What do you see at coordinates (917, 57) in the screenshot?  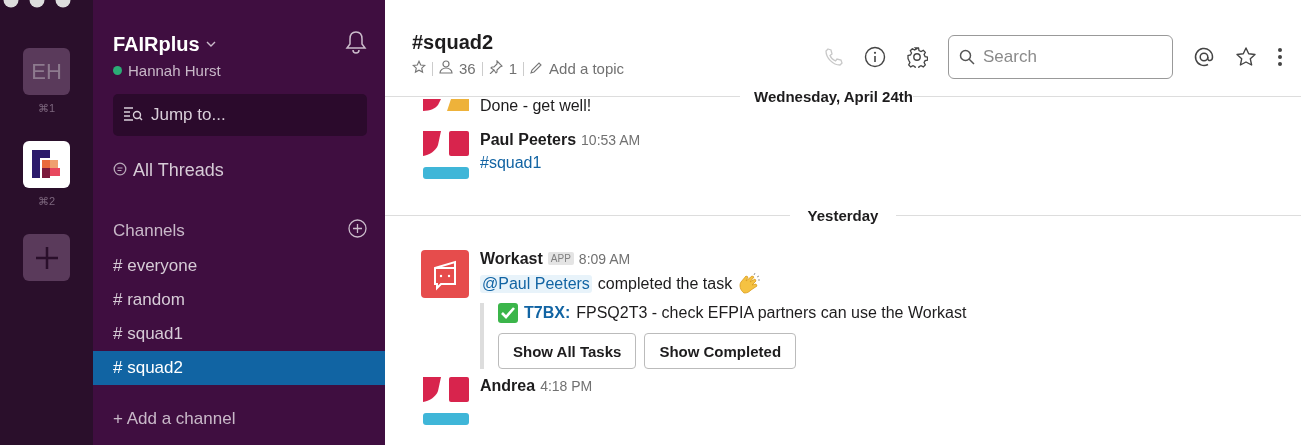 I see `settings-icon` at bounding box center [917, 57].